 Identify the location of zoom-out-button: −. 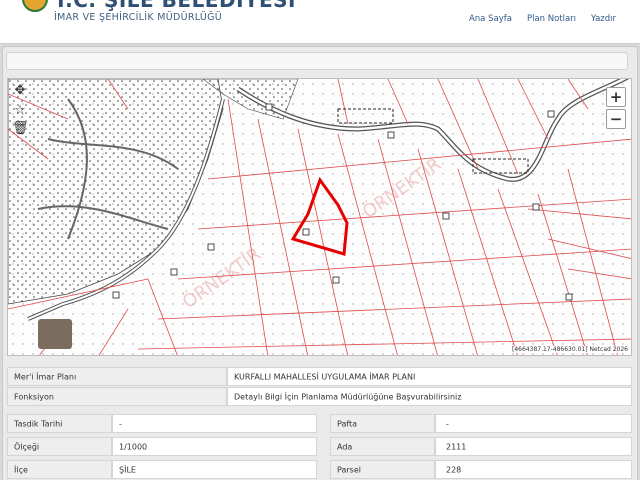
(616, 119).